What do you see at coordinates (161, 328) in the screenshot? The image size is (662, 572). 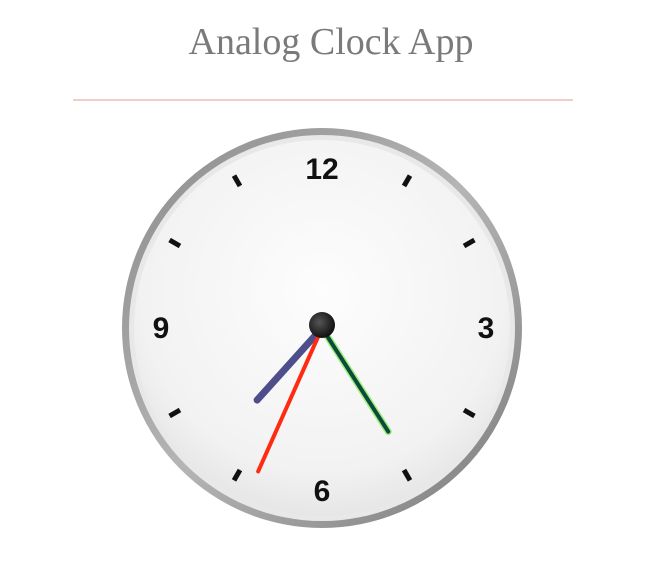 I see `numeral-9: 9` at bounding box center [161, 328].